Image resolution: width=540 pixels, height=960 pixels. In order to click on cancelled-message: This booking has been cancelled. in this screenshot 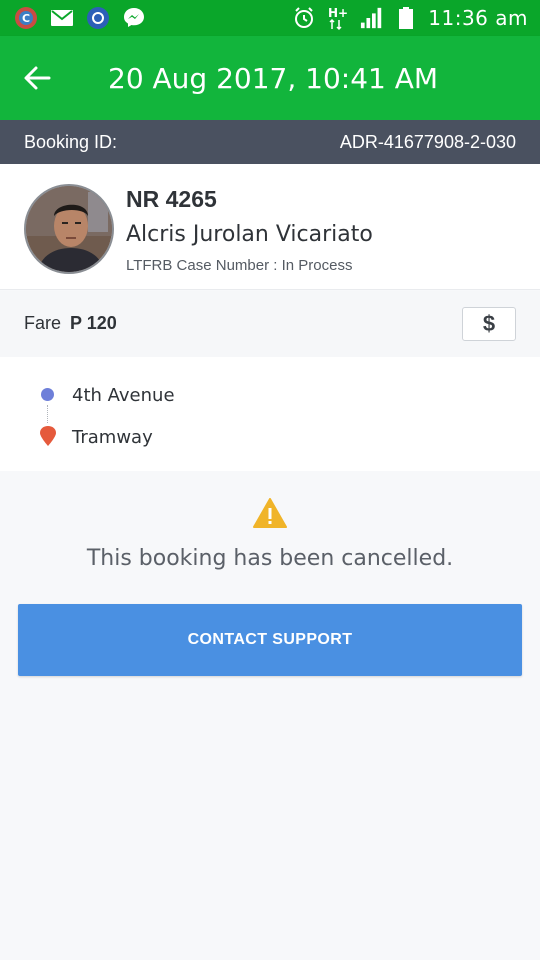, I will do `click(270, 558)`.